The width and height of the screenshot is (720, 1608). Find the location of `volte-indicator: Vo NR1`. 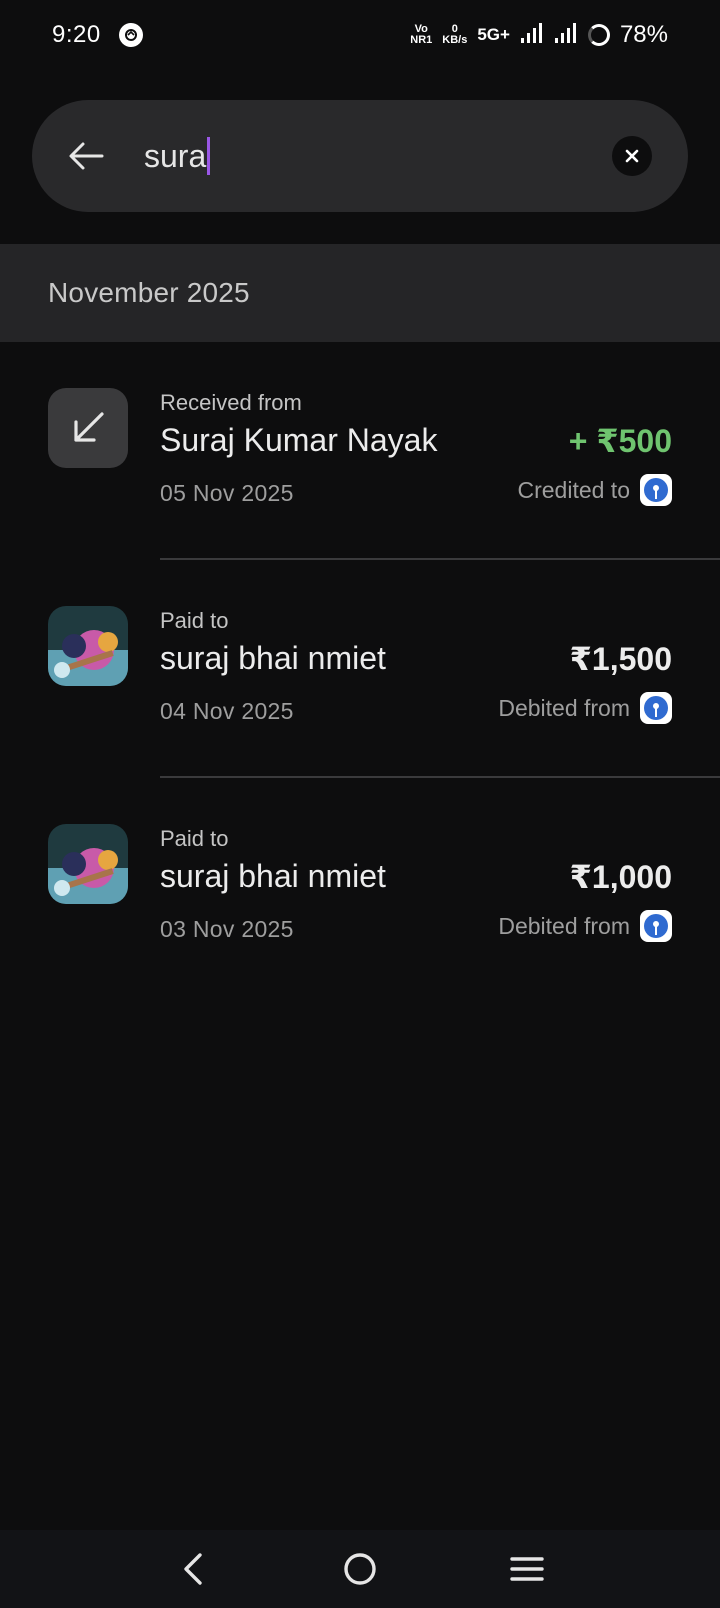

volte-indicator: Vo NR1 is located at coordinates (421, 35).